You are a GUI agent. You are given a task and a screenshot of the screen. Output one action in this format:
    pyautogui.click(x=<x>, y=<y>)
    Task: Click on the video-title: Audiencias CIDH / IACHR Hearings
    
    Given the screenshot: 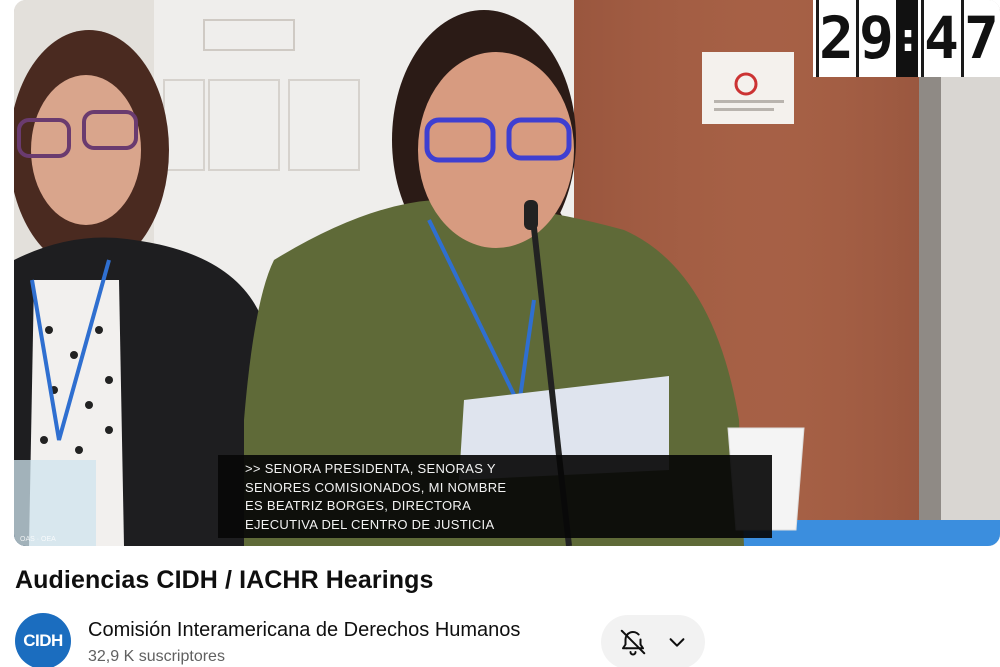 What is the action you would take?
    pyautogui.click(x=224, y=580)
    